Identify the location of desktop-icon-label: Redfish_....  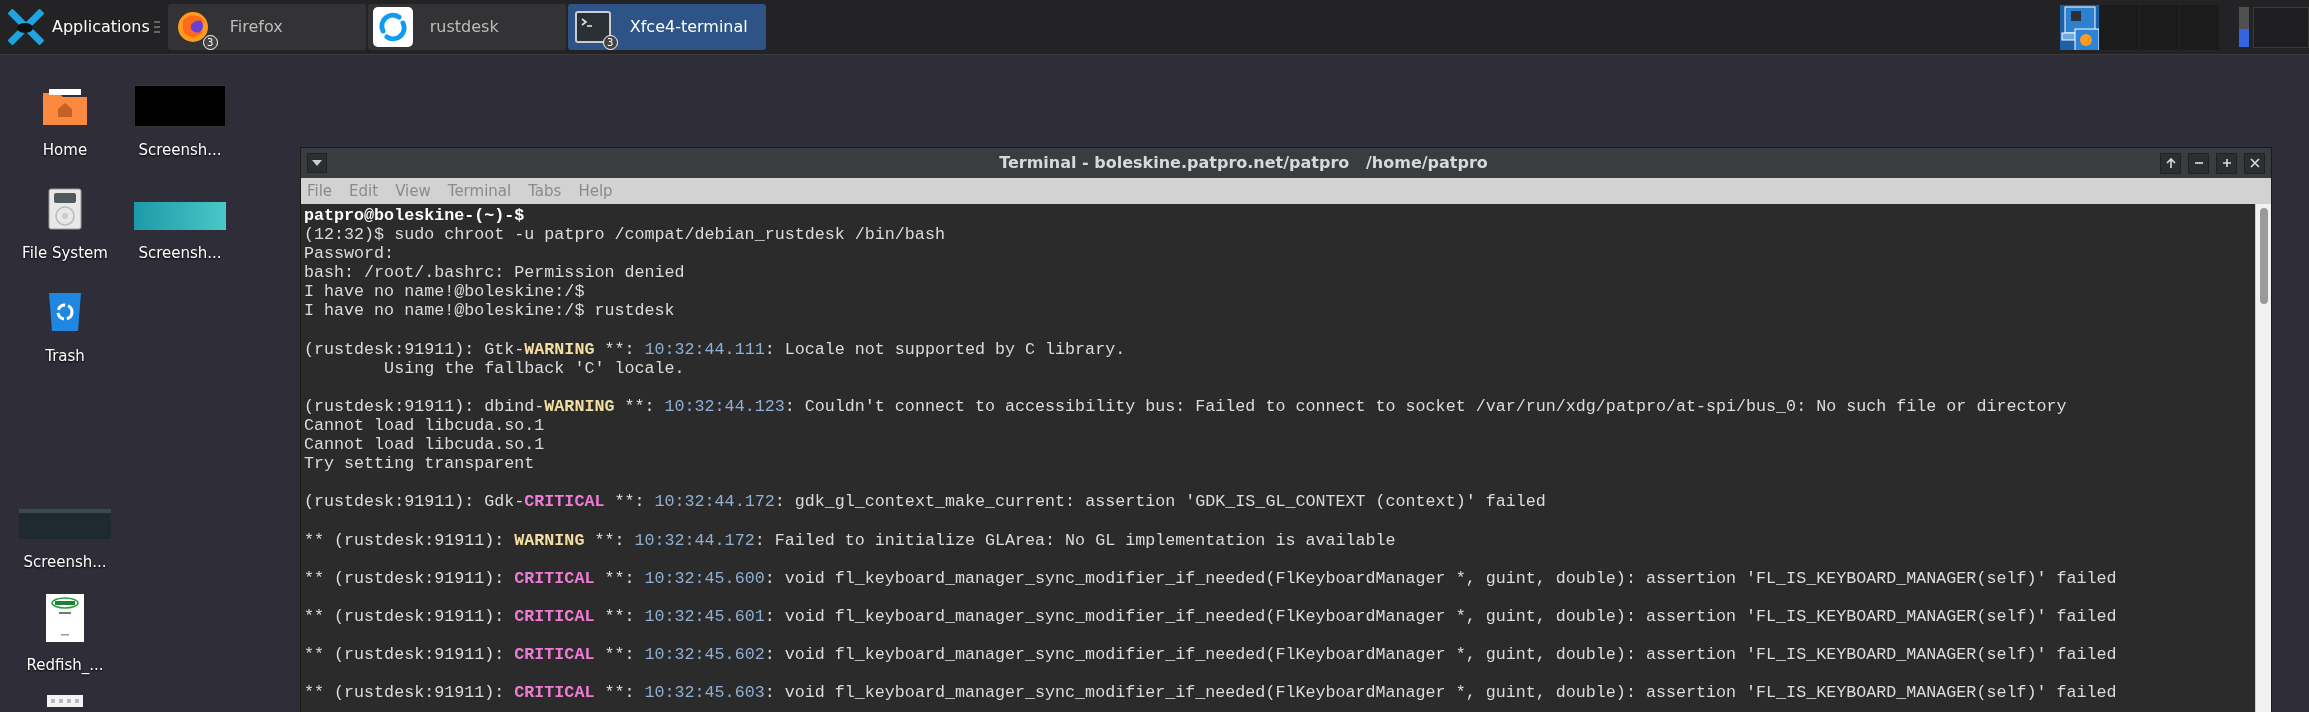
(65, 665).